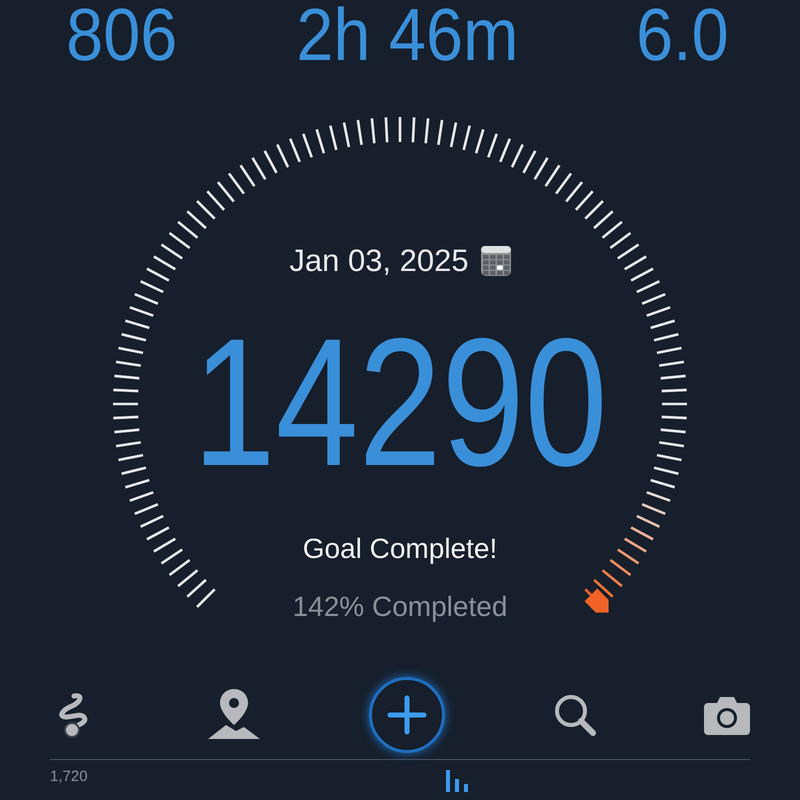  I want to click on stat-value: 6.0, so click(682, 35).